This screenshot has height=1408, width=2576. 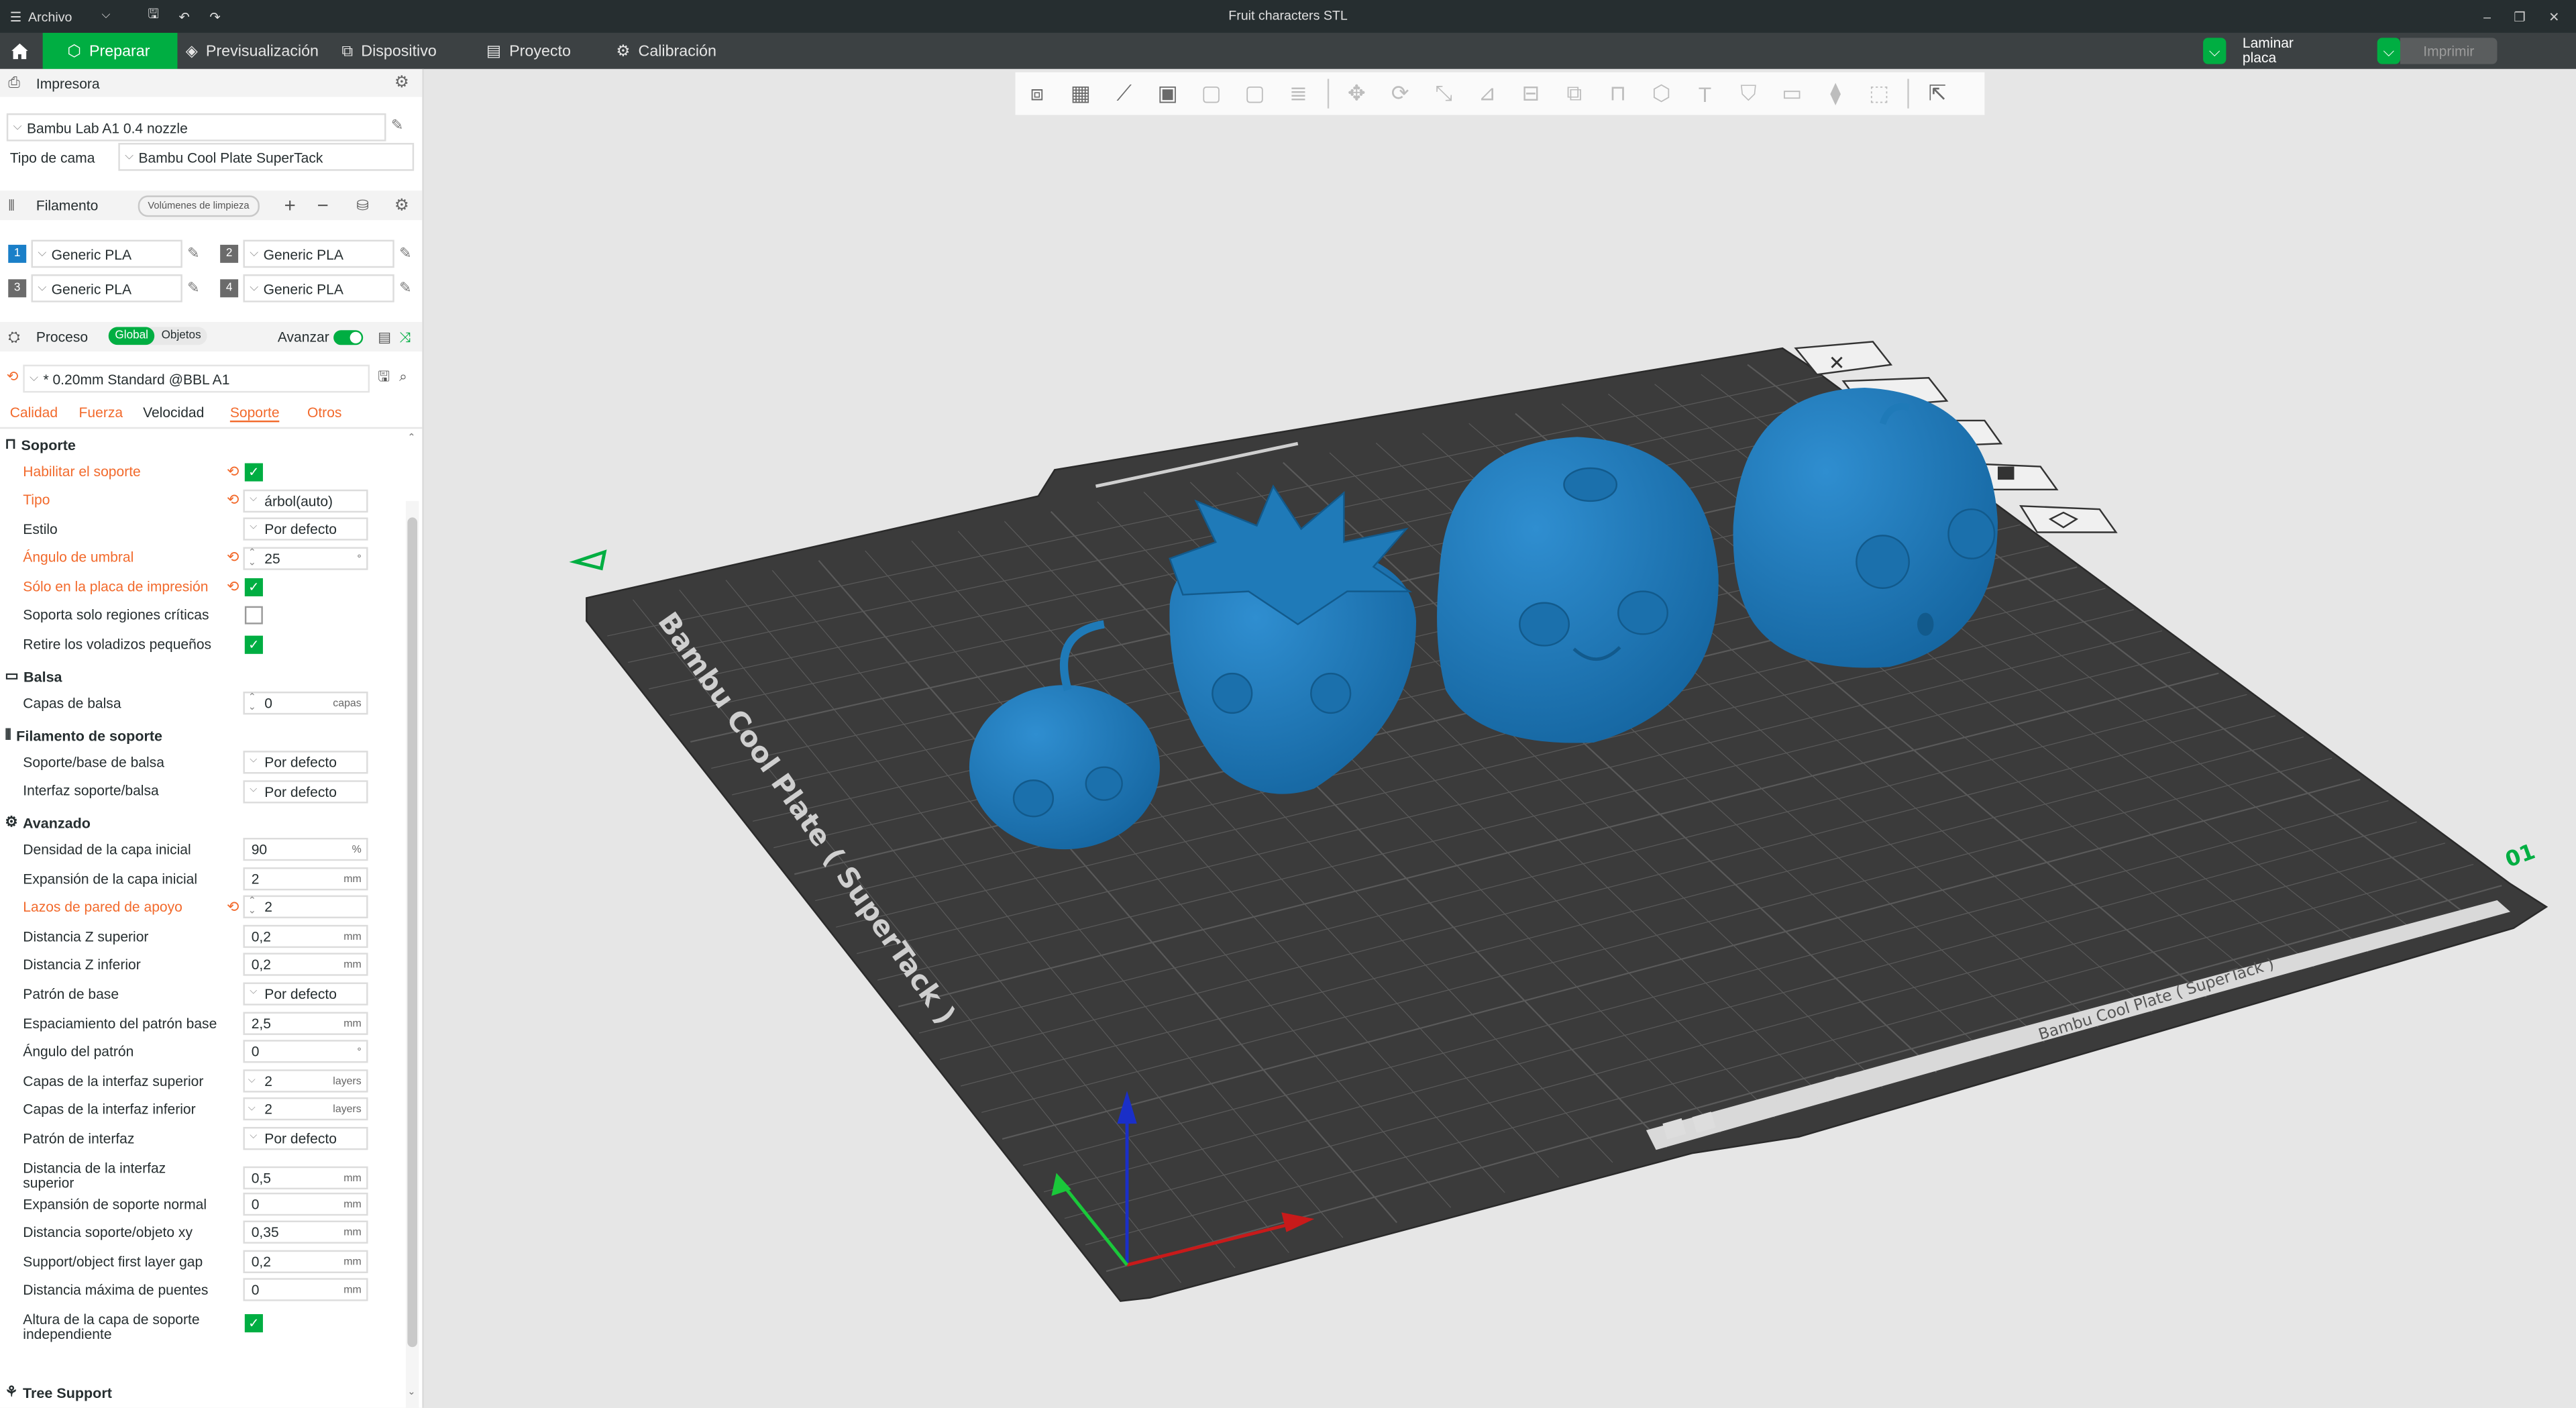 What do you see at coordinates (1255, 93) in the screenshot?
I see `split-parts-icon: ▢` at bounding box center [1255, 93].